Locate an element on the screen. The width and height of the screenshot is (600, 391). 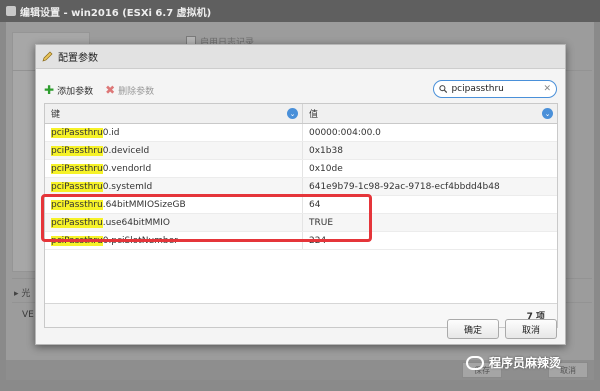
column-header-value: 值 ⌄ is located at coordinates (430, 113).